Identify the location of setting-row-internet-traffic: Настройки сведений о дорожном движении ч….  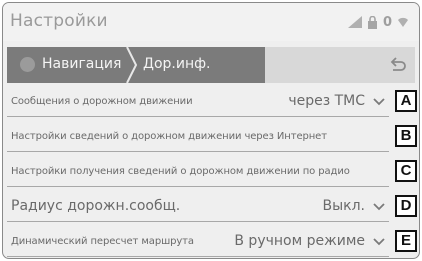
(212, 137).